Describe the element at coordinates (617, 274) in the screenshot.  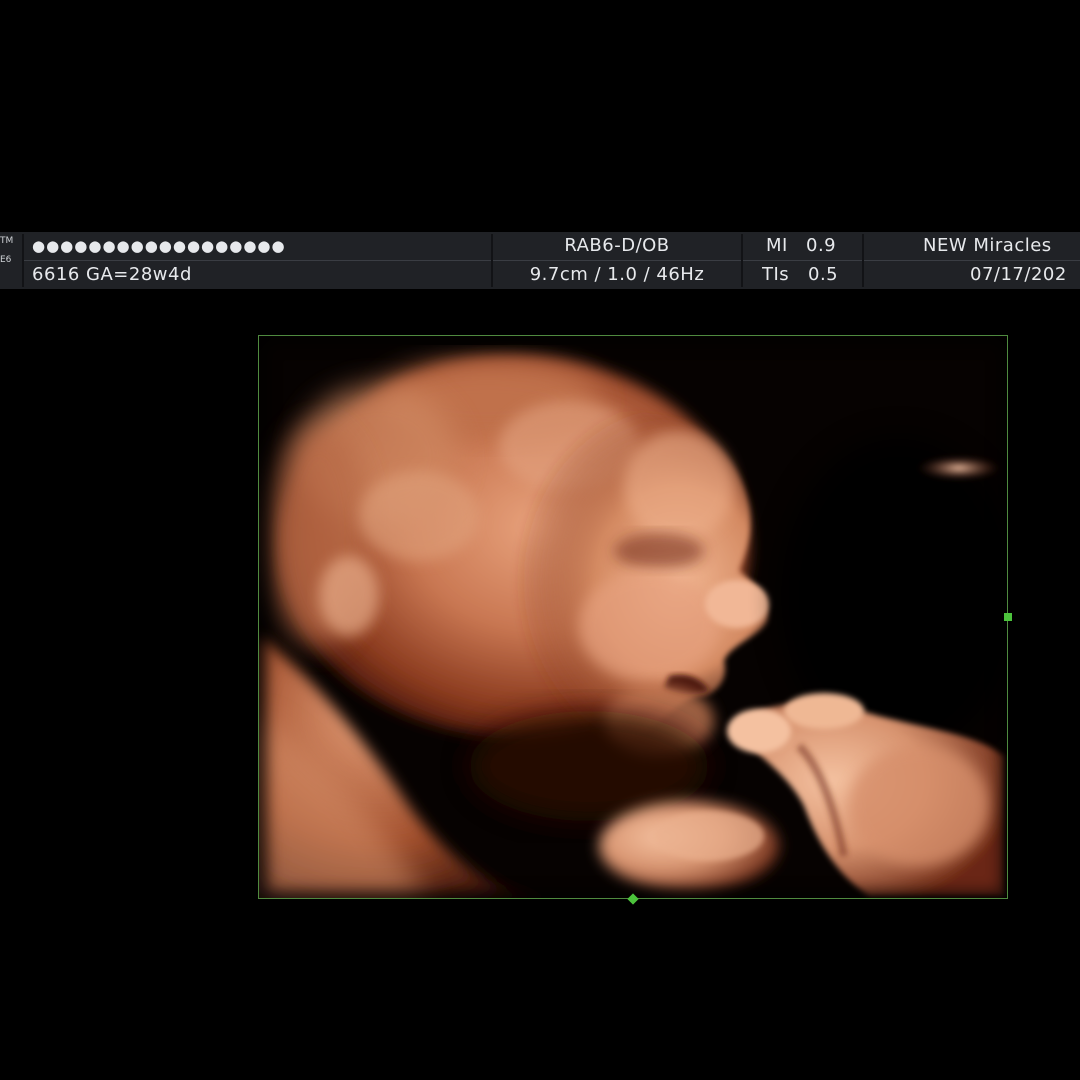
I see `depth-settings: 9.7cm / 1.0 / 46Hz` at that location.